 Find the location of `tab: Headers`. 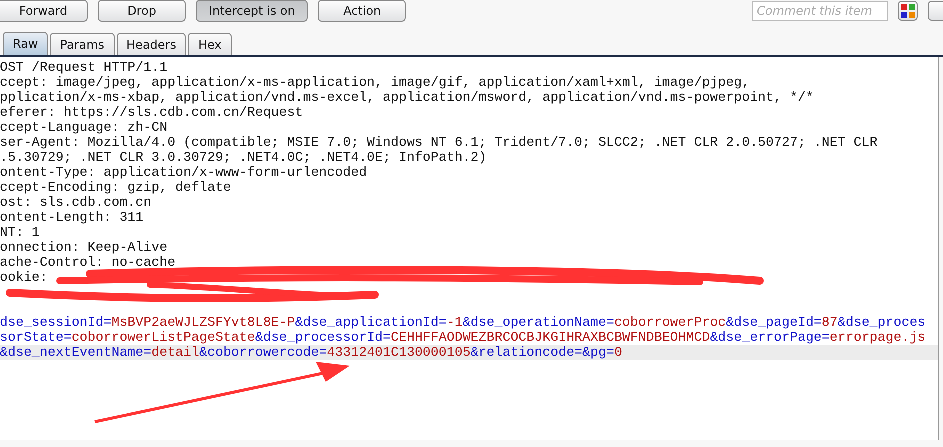

tab: Headers is located at coordinates (151, 44).